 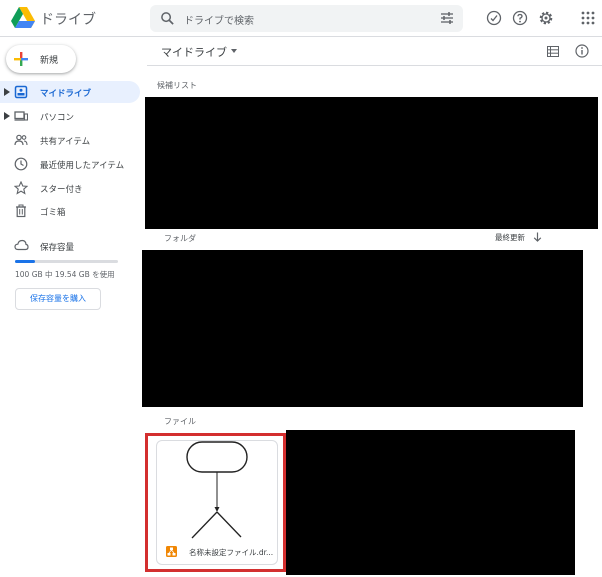 What do you see at coordinates (49, 61) in the screenshot?
I see `new-button-label: 新規` at bounding box center [49, 61].